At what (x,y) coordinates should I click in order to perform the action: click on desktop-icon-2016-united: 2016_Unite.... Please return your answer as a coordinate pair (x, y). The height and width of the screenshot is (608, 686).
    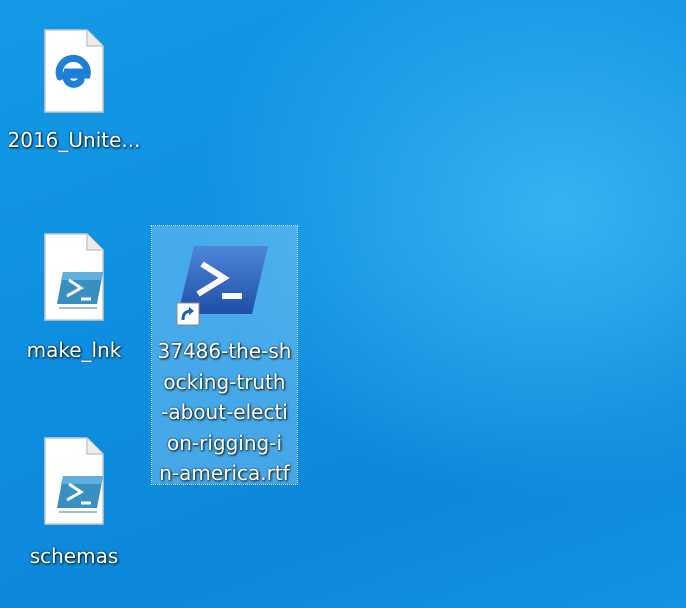
    Looking at the image, I should click on (74, 91).